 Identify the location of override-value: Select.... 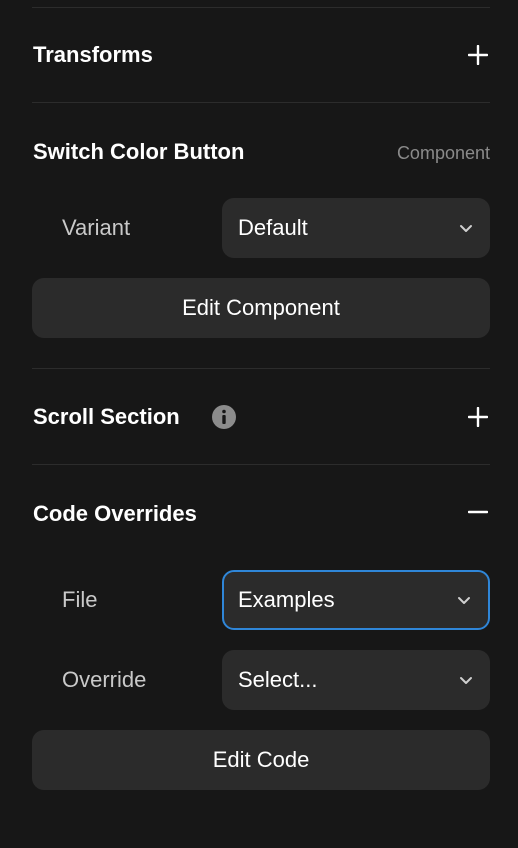
(278, 679).